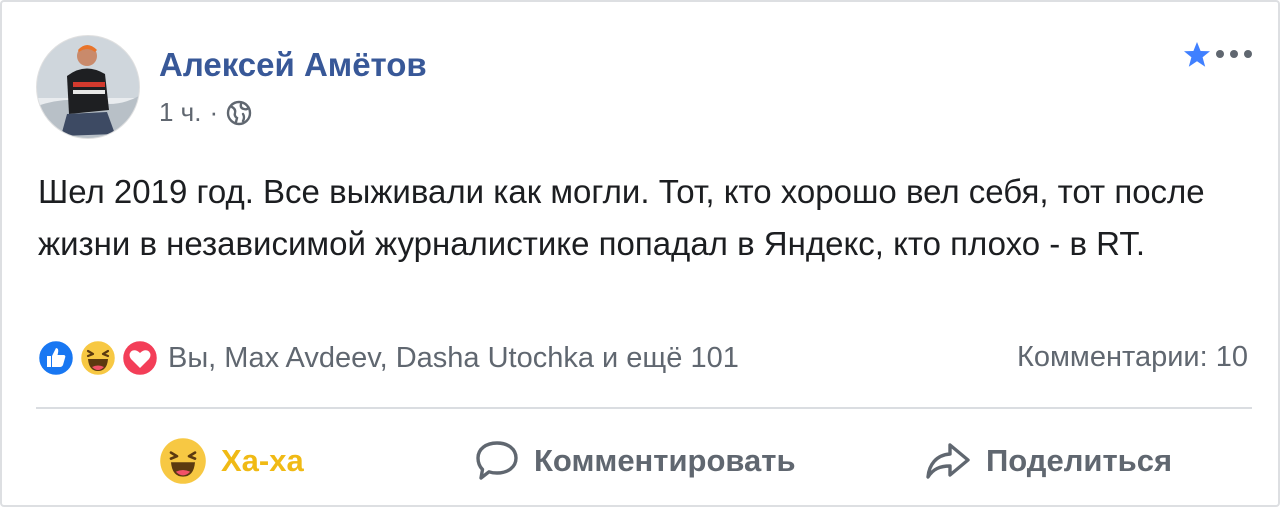 The width and height of the screenshot is (1280, 507). I want to click on share-button: Поделиться, so click(1048, 461).